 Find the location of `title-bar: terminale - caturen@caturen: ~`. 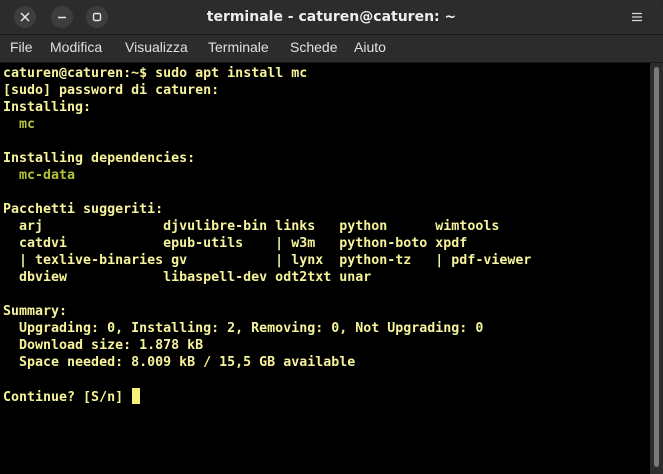

title-bar: terminale - caturen@caturen: ~ is located at coordinates (331, 17).